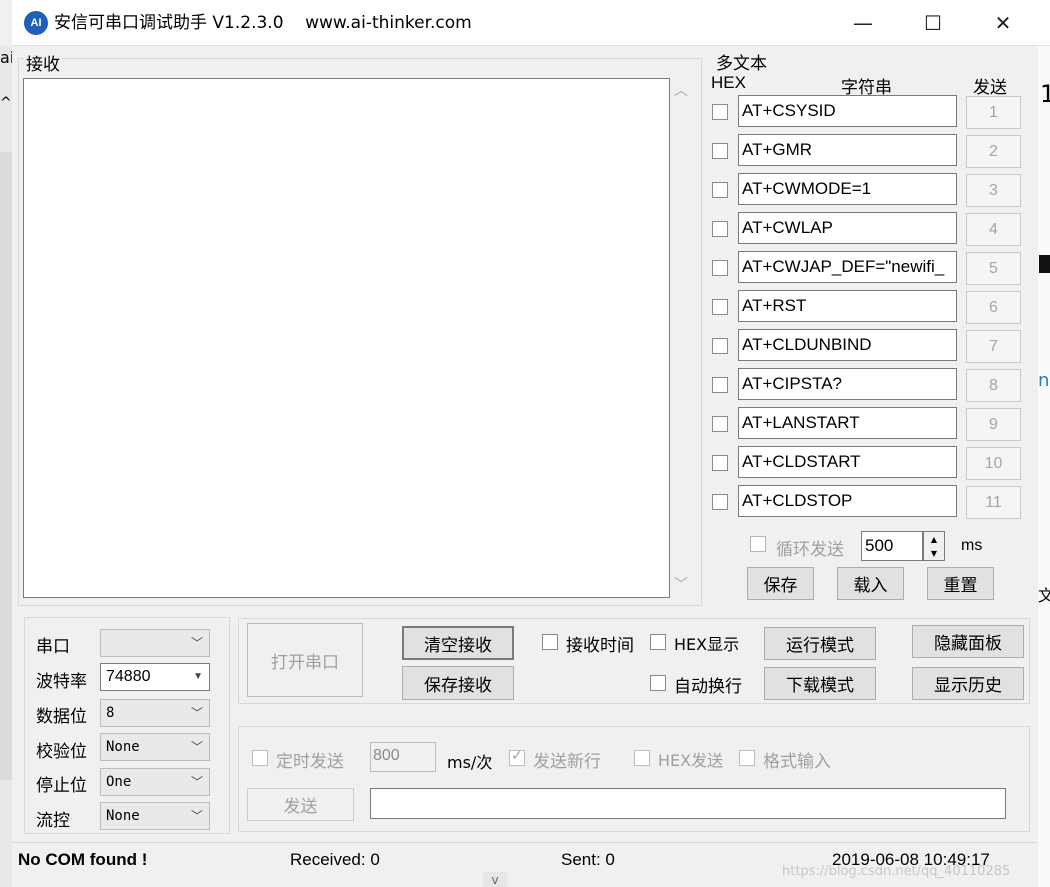 This screenshot has height=887, width=1050. Describe the element at coordinates (892, 546) in the screenshot. I see `loop-interval-input: 500` at that location.